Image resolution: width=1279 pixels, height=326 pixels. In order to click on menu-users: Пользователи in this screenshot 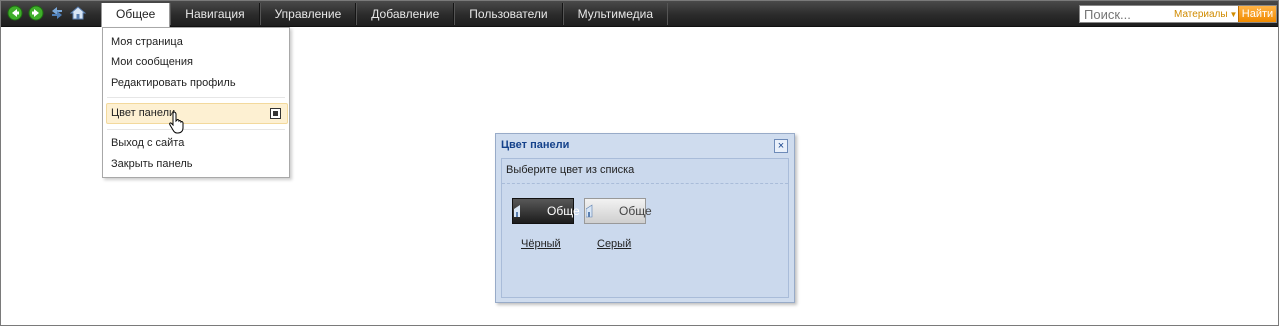, I will do `click(508, 14)`.